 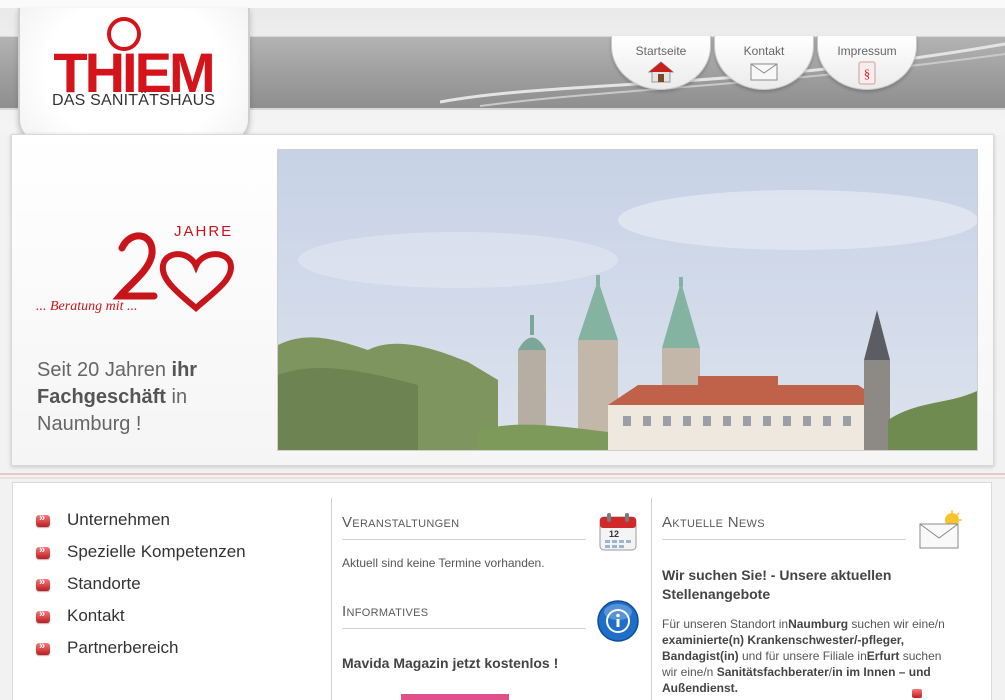 I want to click on house-icon, so click(x=661, y=72).